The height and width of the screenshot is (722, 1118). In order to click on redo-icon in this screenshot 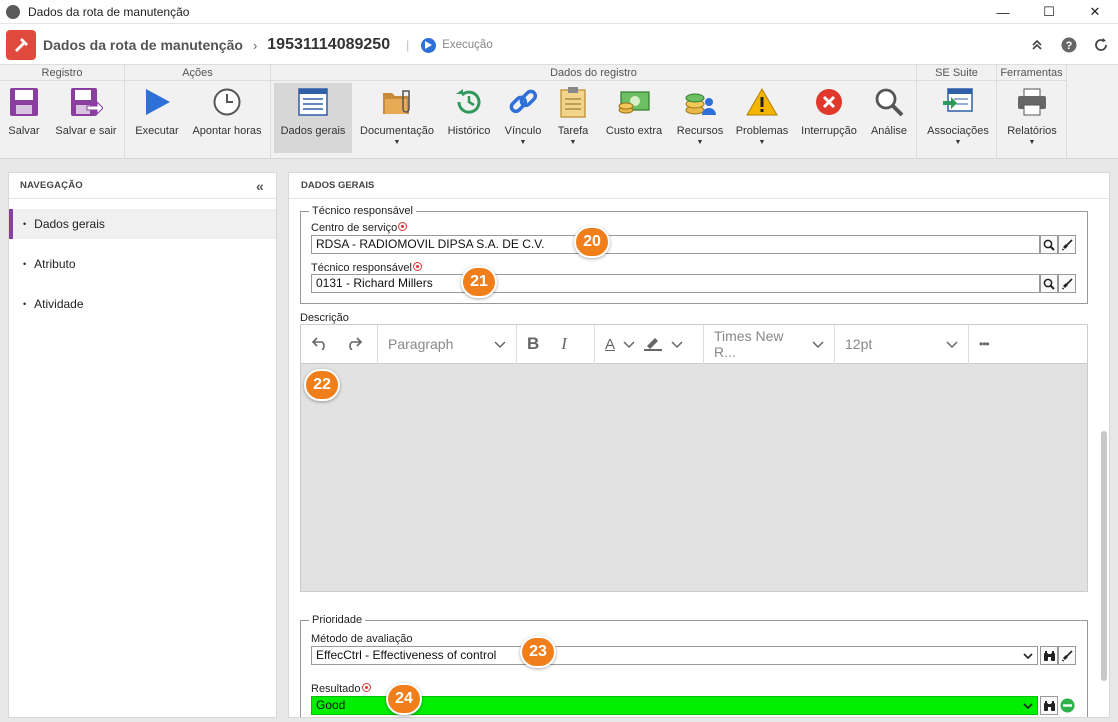, I will do `click(354, 344)`.